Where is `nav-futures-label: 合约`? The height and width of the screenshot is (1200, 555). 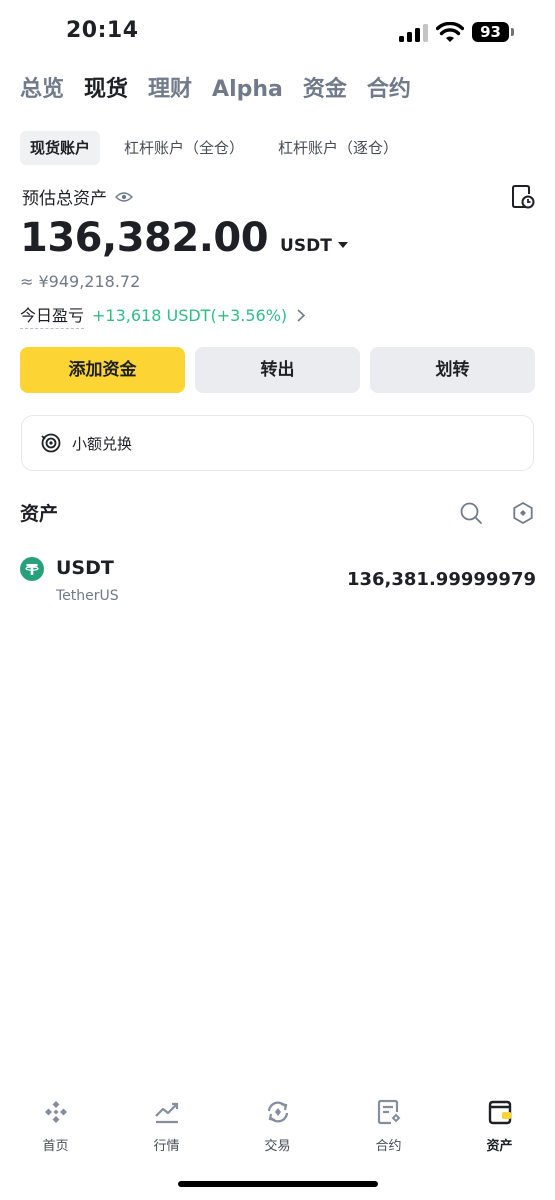 nav-futures-label: 合约 is located at coordinates (388, 1146).